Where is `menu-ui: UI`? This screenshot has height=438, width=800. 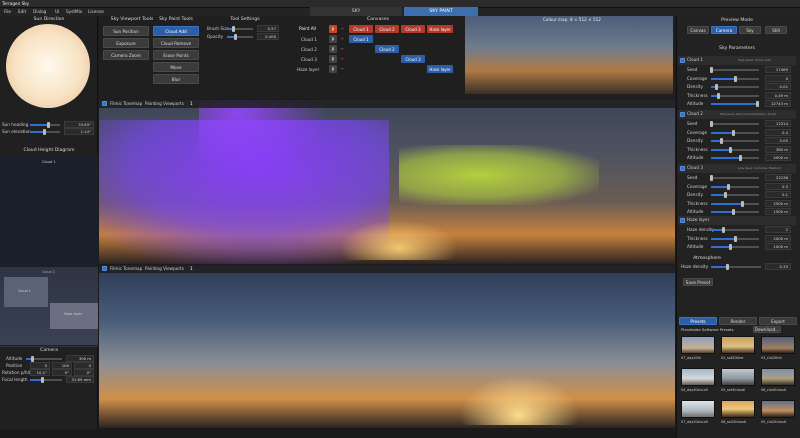
menu-ui: UI is located at coordinates (57, 11).